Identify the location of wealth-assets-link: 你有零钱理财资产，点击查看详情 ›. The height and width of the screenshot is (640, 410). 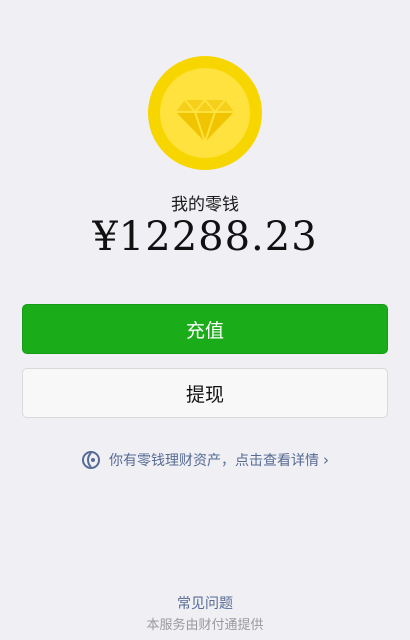
(205, 460).